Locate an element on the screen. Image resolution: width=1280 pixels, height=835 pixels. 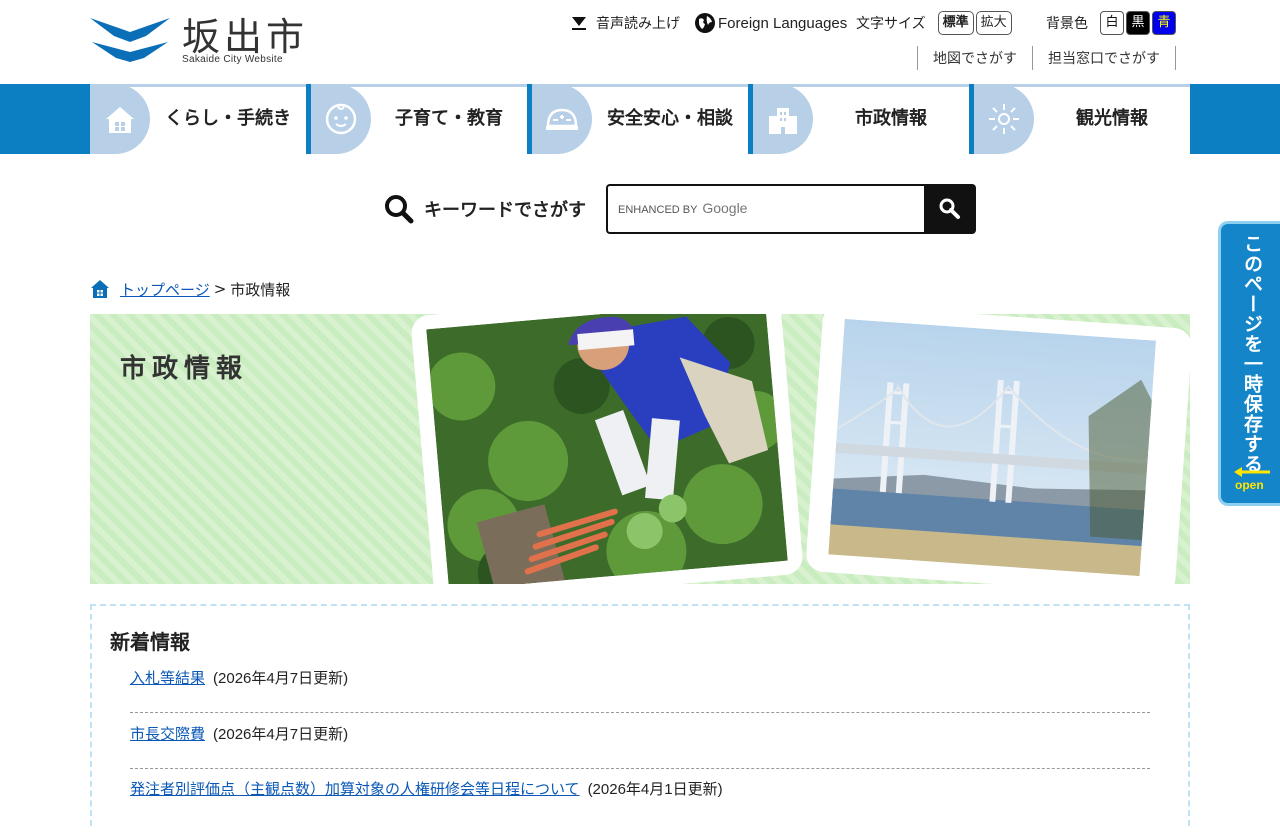
foreign-languages-link: Foreign Languages is located at coordinates (770, 23).